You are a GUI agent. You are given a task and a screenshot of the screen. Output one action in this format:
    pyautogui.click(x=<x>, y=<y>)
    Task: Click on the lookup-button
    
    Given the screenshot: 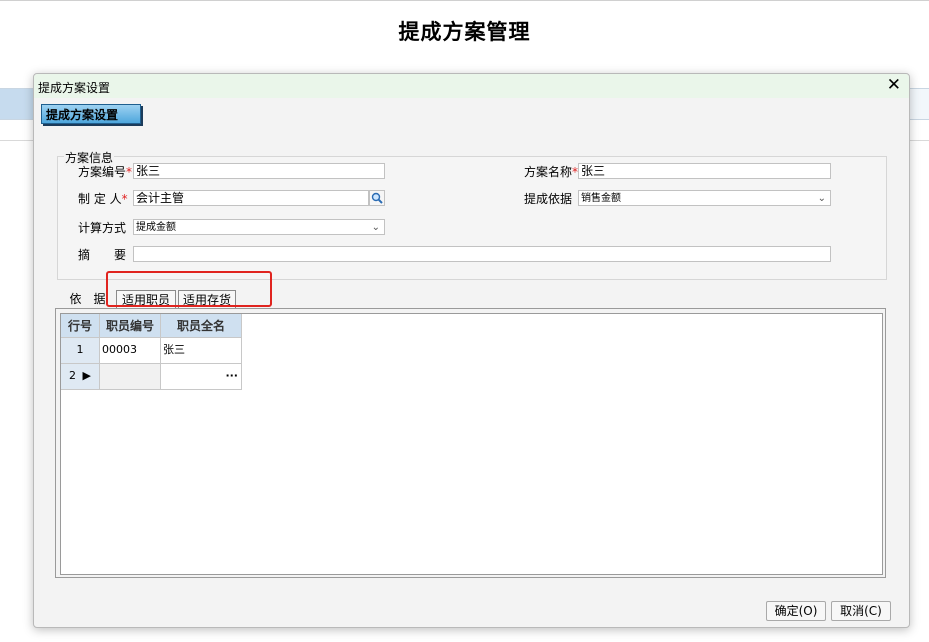 What is the action you would take?
    pyautogui.click(x=377, y=198)
    